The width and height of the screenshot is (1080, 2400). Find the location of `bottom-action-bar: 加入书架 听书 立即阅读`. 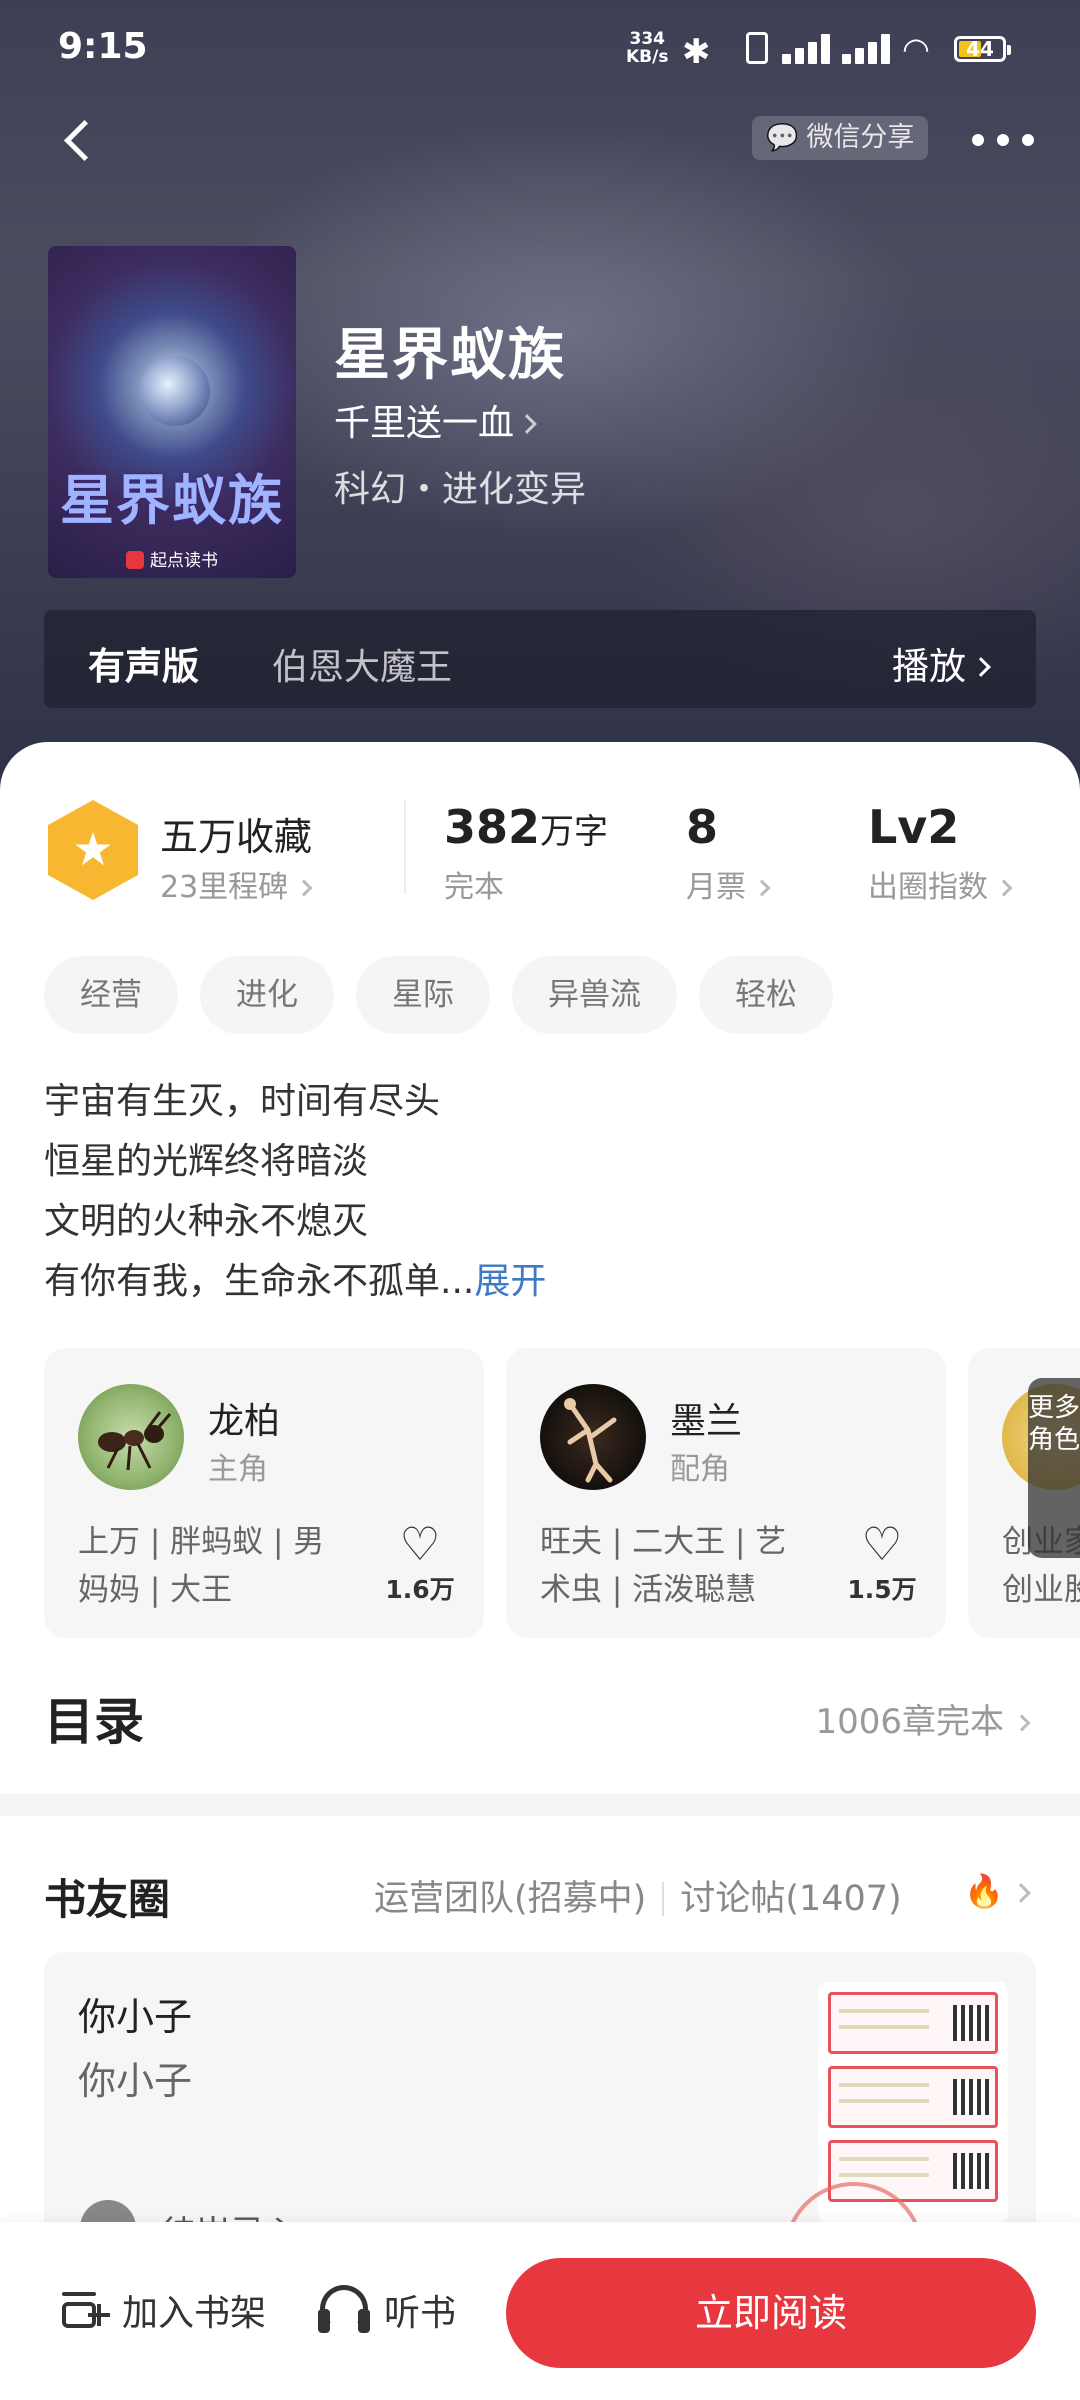

bottom-action-bar: 加入书架 听书 立即阅读 is located at coordinates (540, 2311).